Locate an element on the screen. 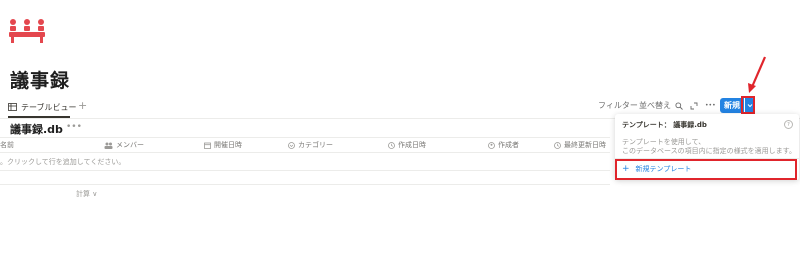  column-header-category: カテゴリー is located at coordinates (310, 145).